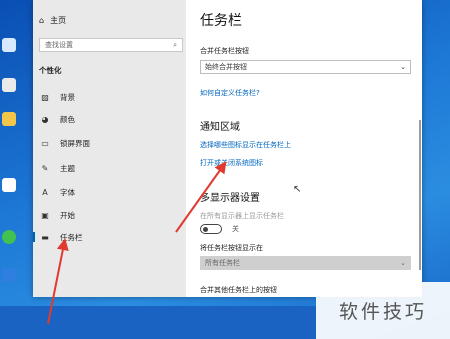 The image size is (450, 339). What do you see at coordinates (201, 197) in the screenshot?
I see `arrow-to-system-icons-link` at bounding box center [201, 197].